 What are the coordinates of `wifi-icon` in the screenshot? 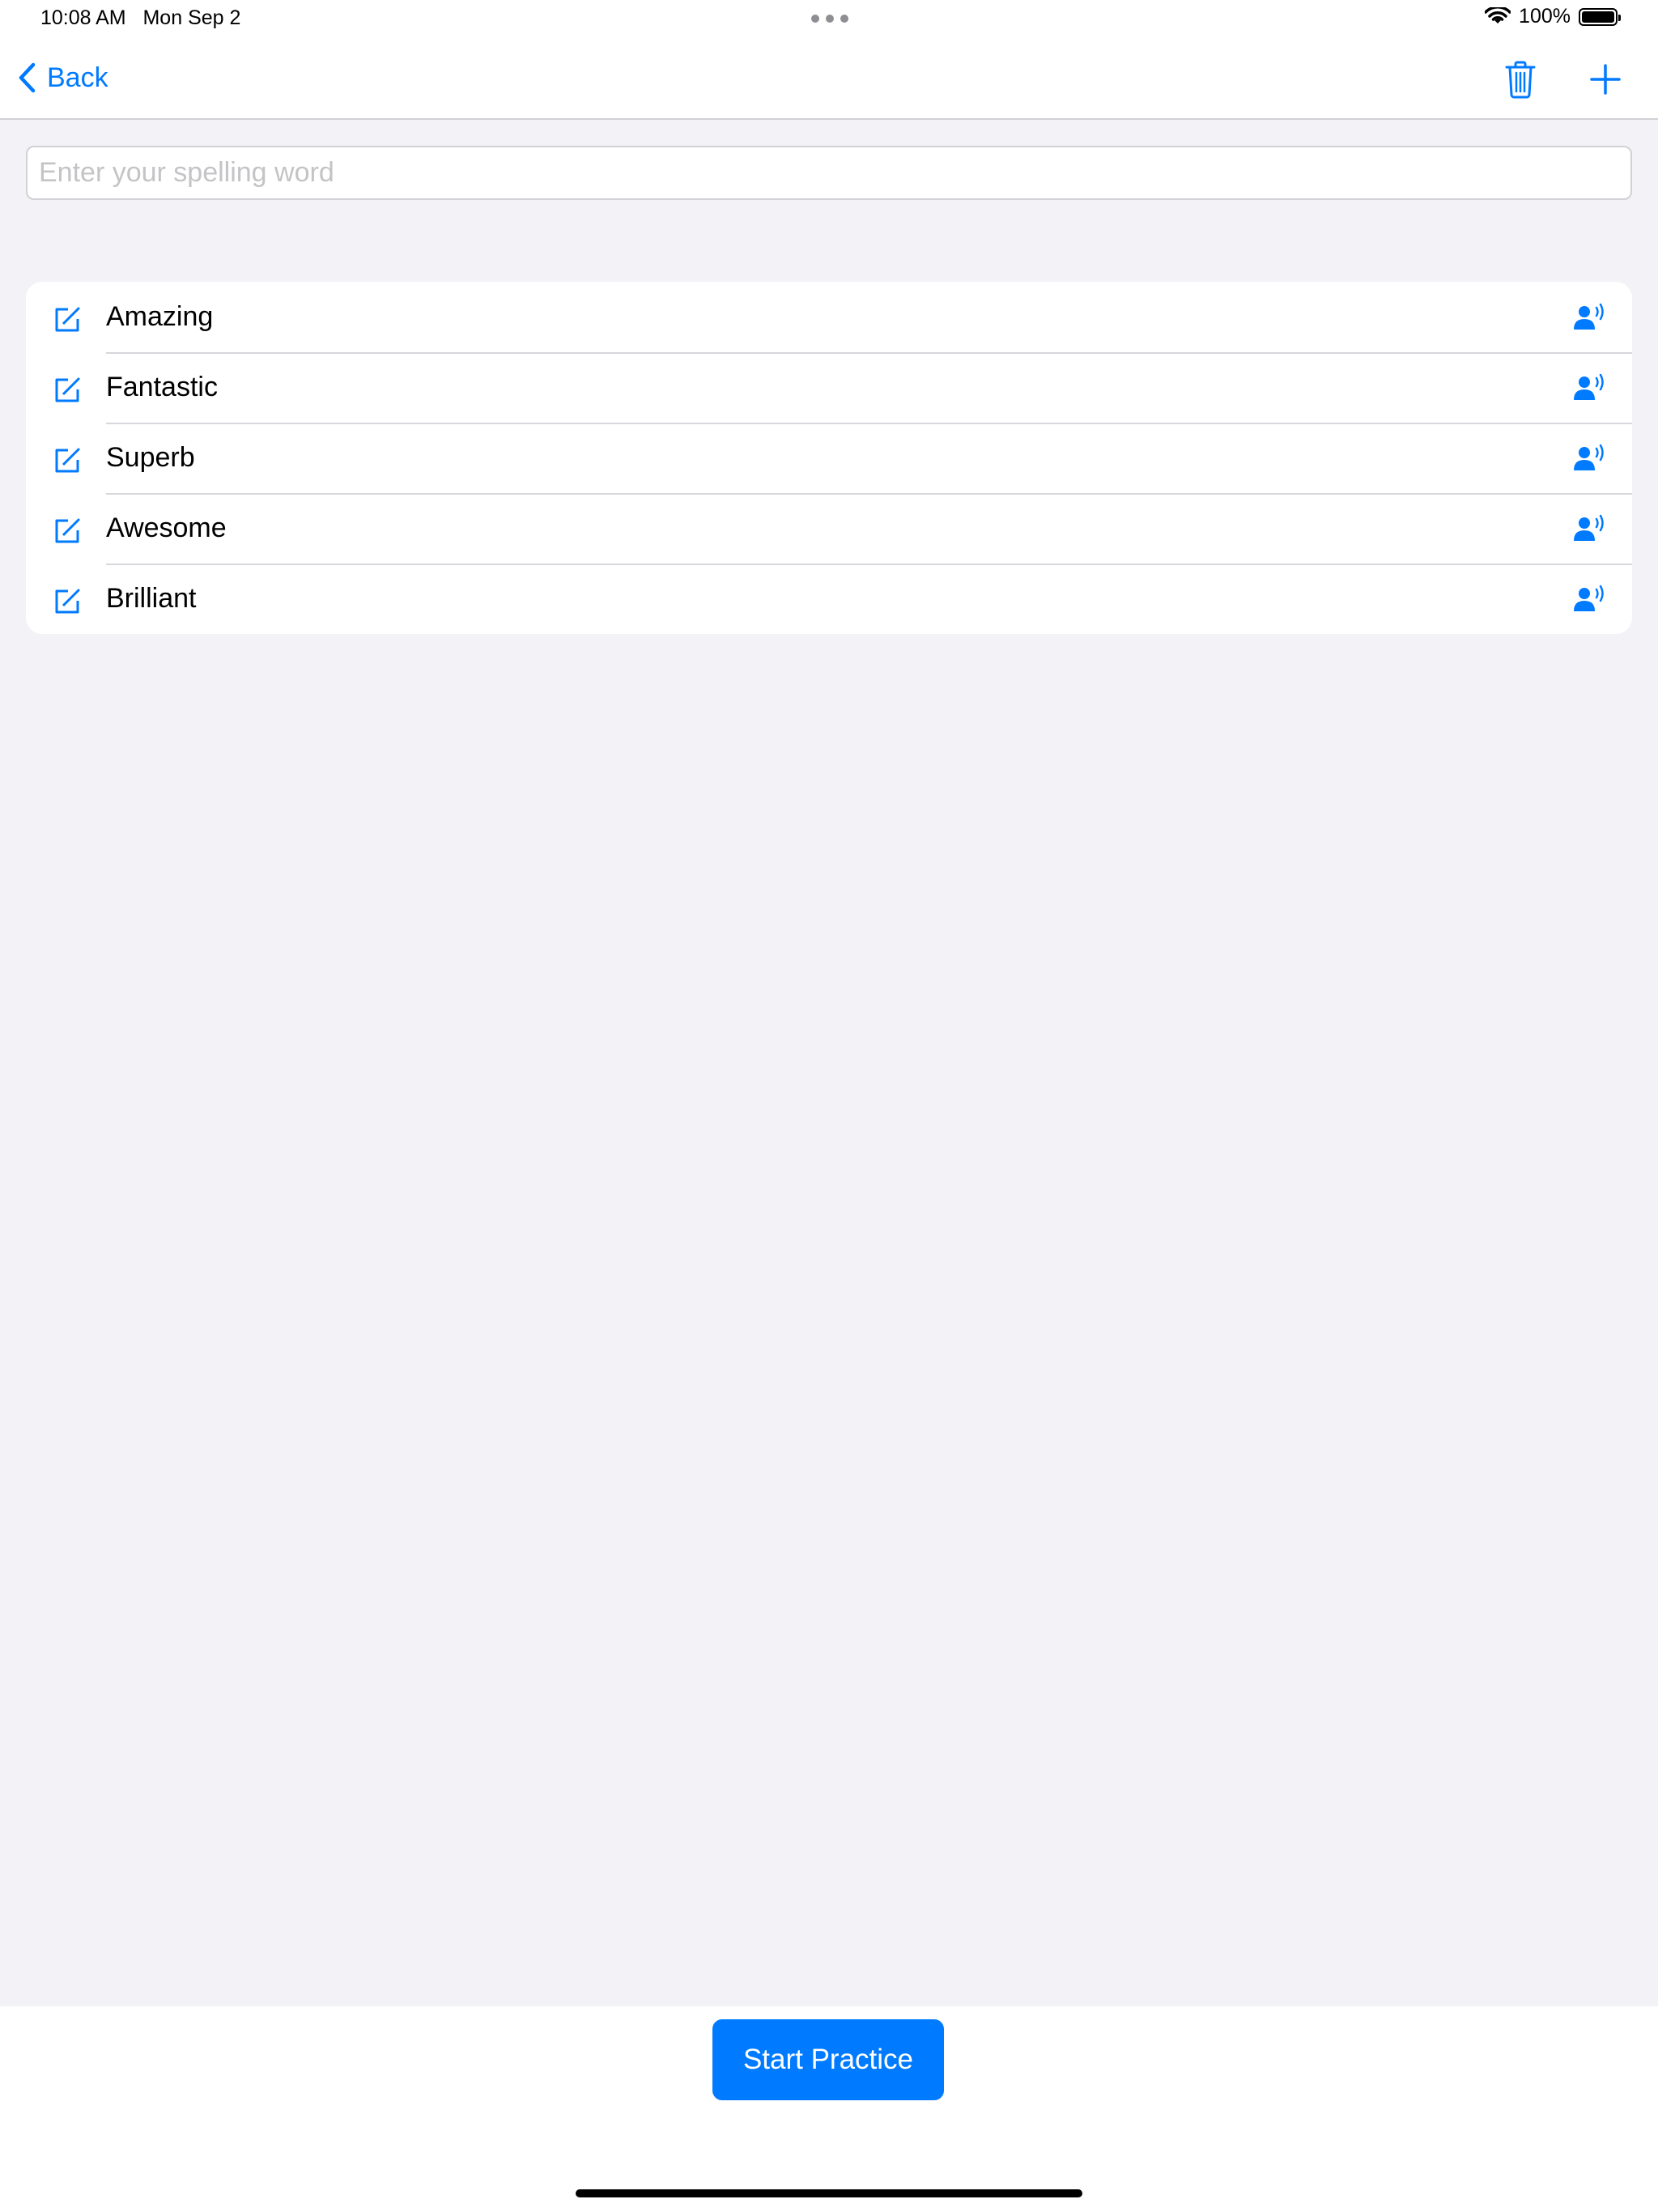 It's located at (1498, 14).